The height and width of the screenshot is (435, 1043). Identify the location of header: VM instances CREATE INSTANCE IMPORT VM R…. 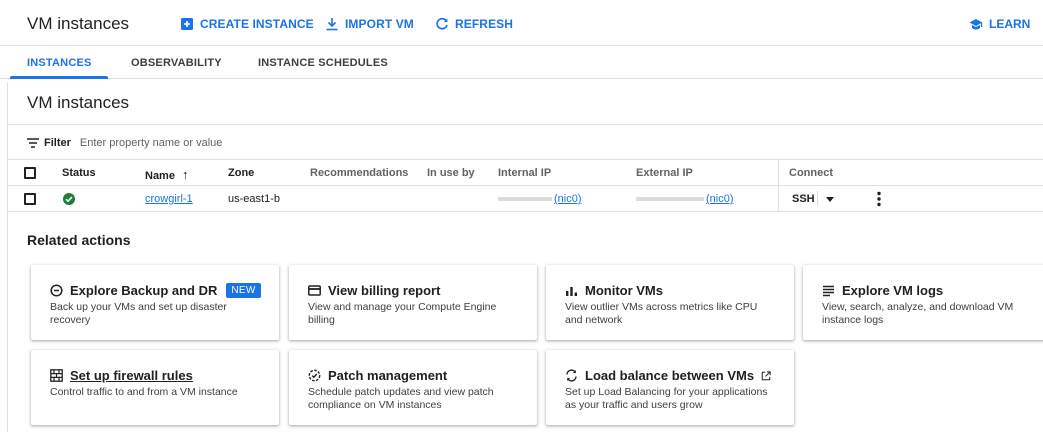
(521, 23).